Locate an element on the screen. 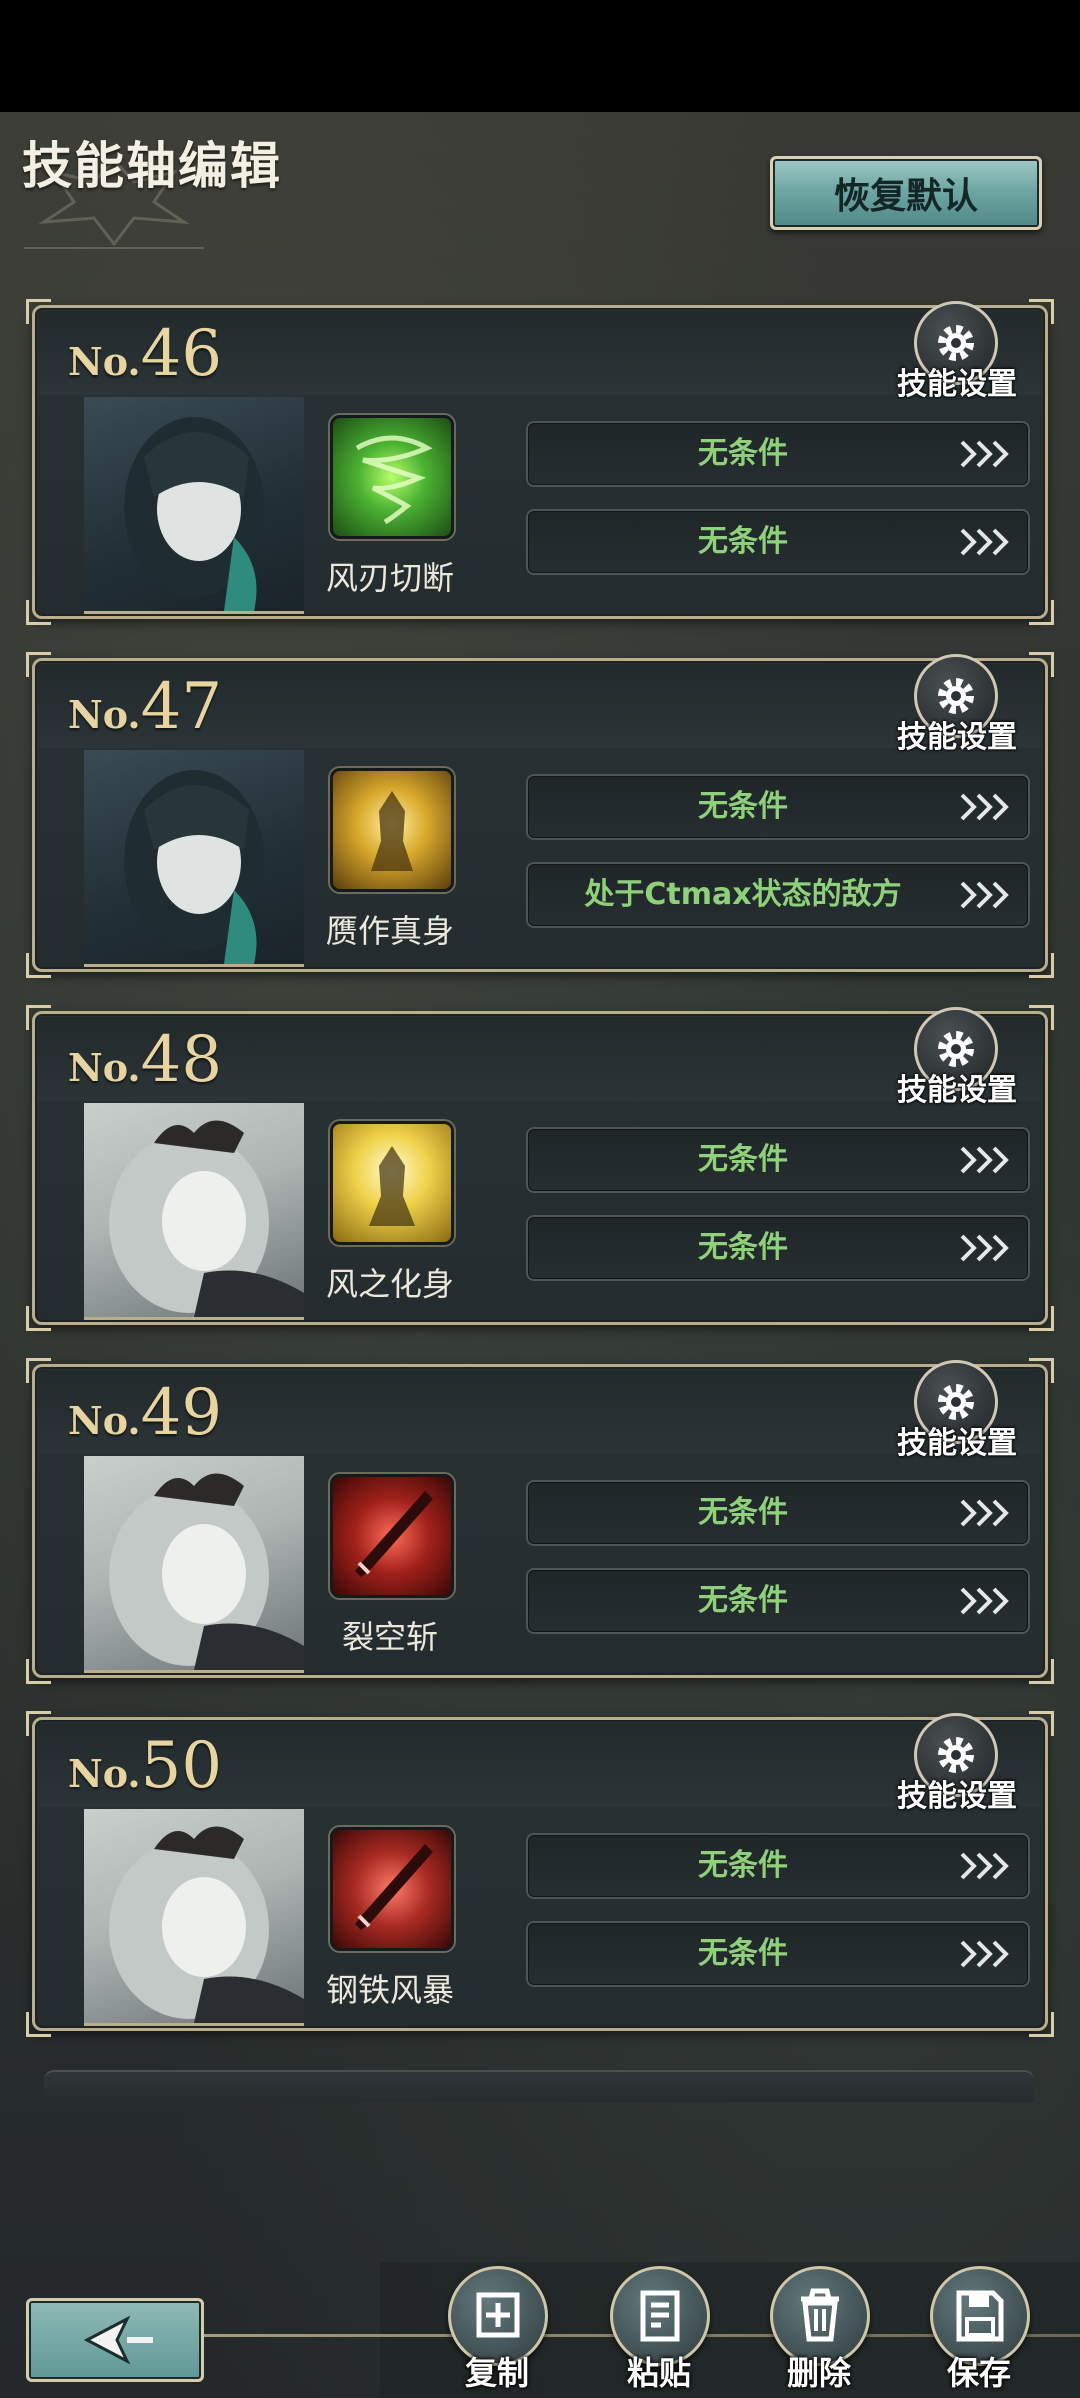 The height and width of the screenshot is (2398, 1080). number-value: 50 is located at coordinates (181, 1766).